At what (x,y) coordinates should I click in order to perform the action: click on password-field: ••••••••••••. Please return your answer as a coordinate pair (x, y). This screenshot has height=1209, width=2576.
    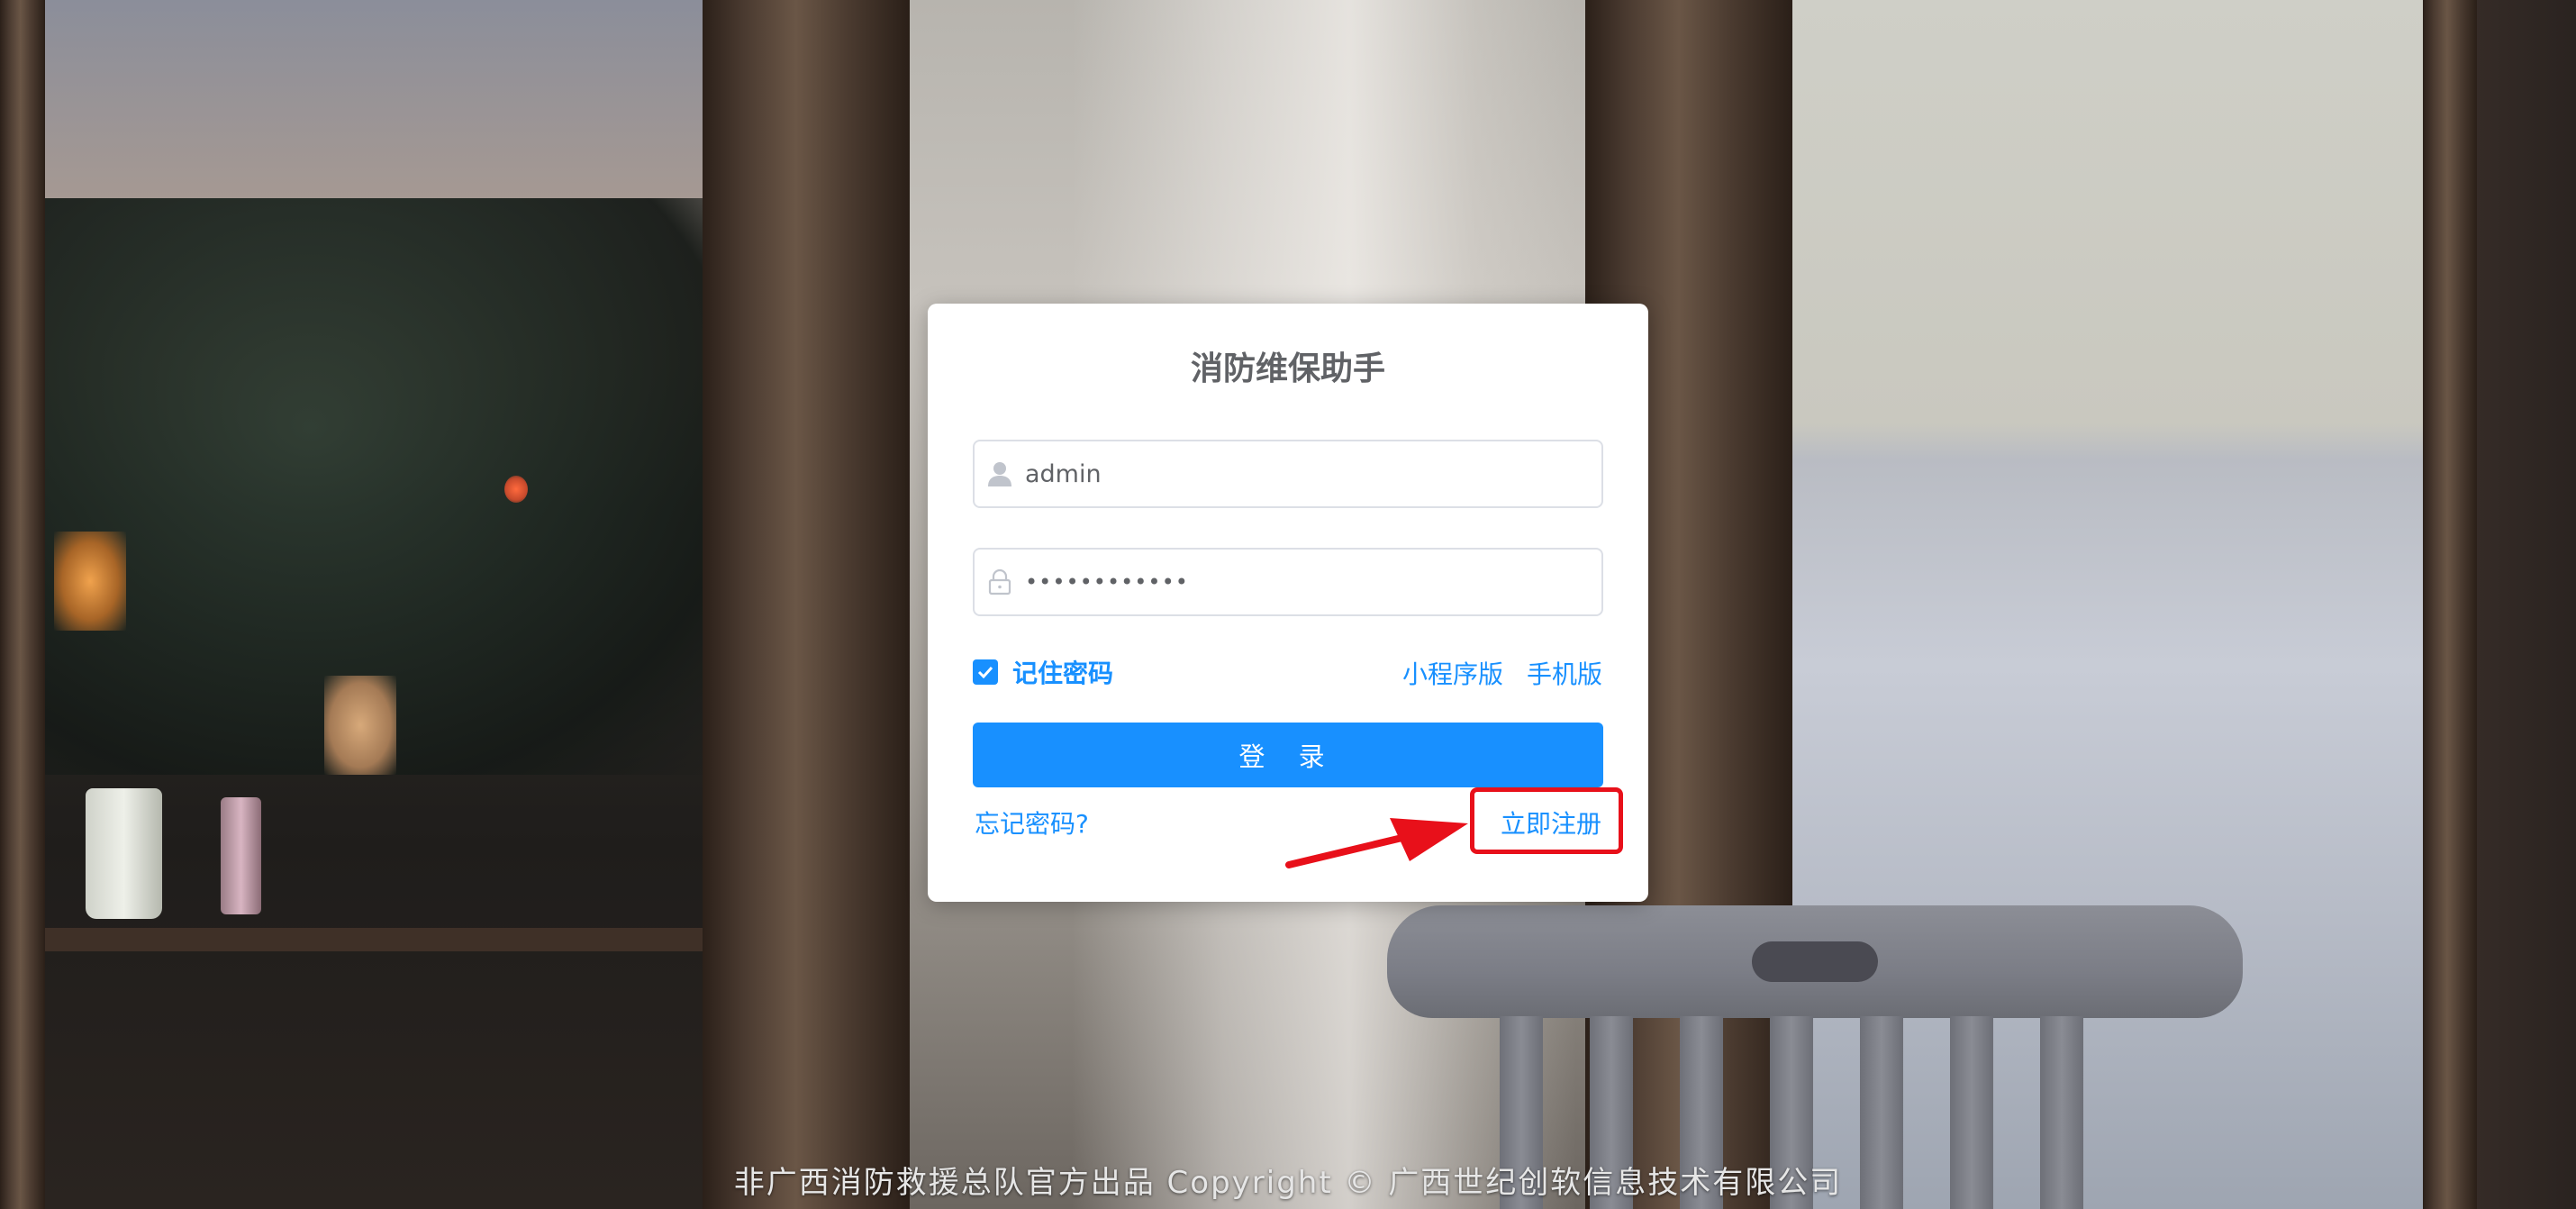
    Looking at the image, I should click on (1288, 582).